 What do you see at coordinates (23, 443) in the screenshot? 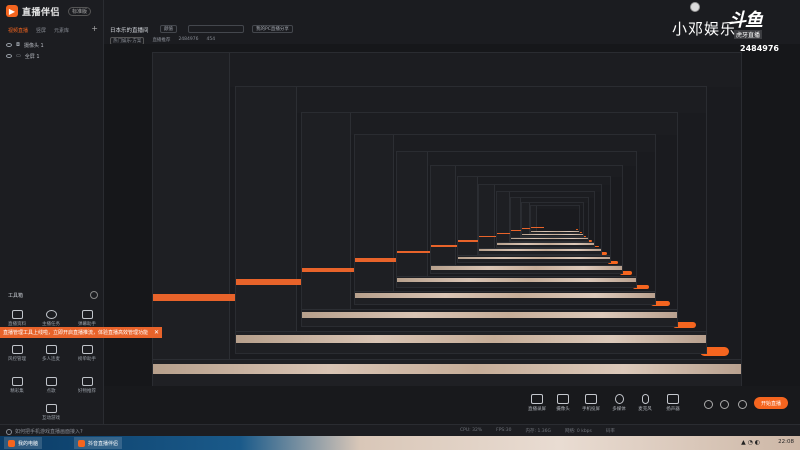
I see `taskbar-item-computer: 我的电脑` at bounding box center [23, 443].